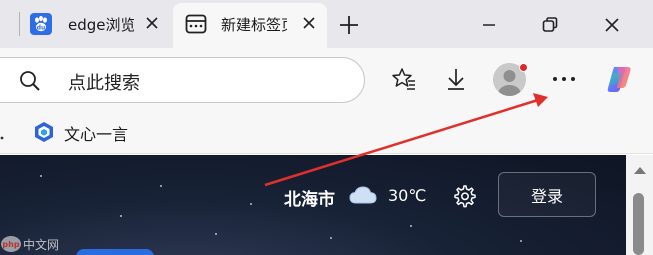 This screenshot has height=255, width=653. I want to click on minimize-icon, so click(489, 25).